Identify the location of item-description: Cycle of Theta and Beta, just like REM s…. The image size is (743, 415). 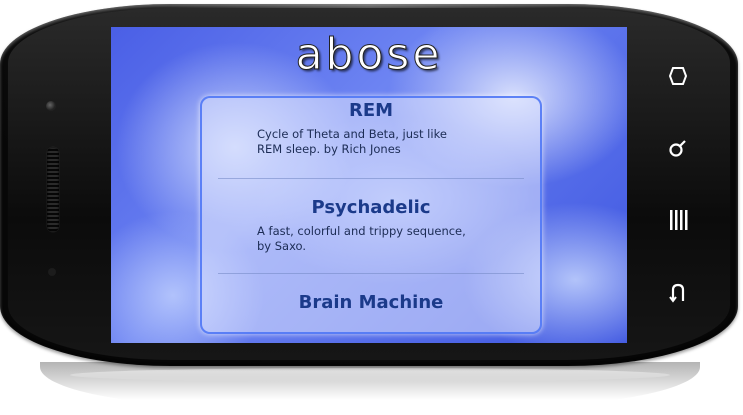
(352, 141).